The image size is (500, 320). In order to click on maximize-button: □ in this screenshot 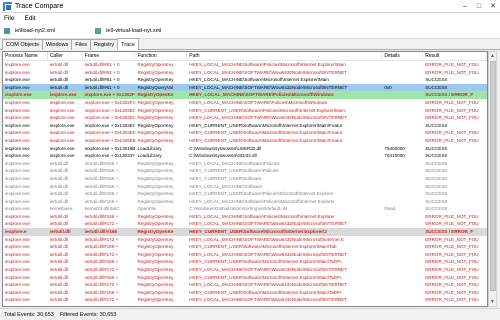, I will do `click(479, 6)`.